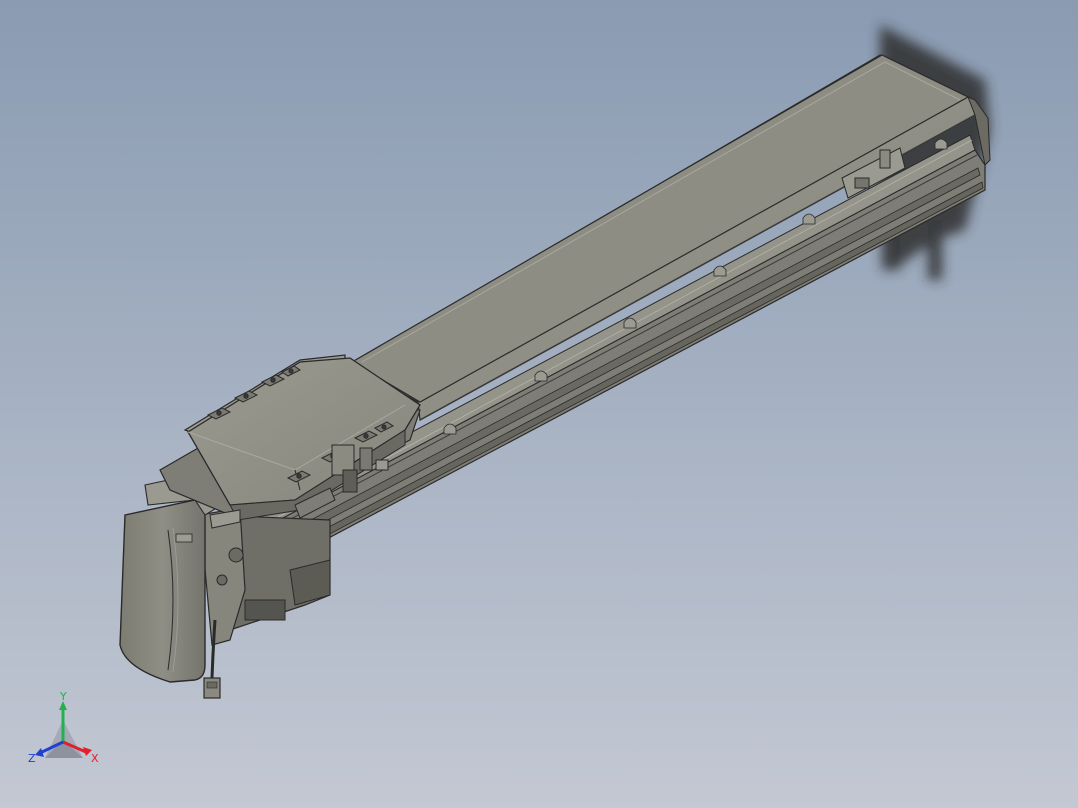 Image resolution: width=1078 pixels, height=808 pixels. I want to click on coordinate-triad: Y X Z, so click(63, 727).